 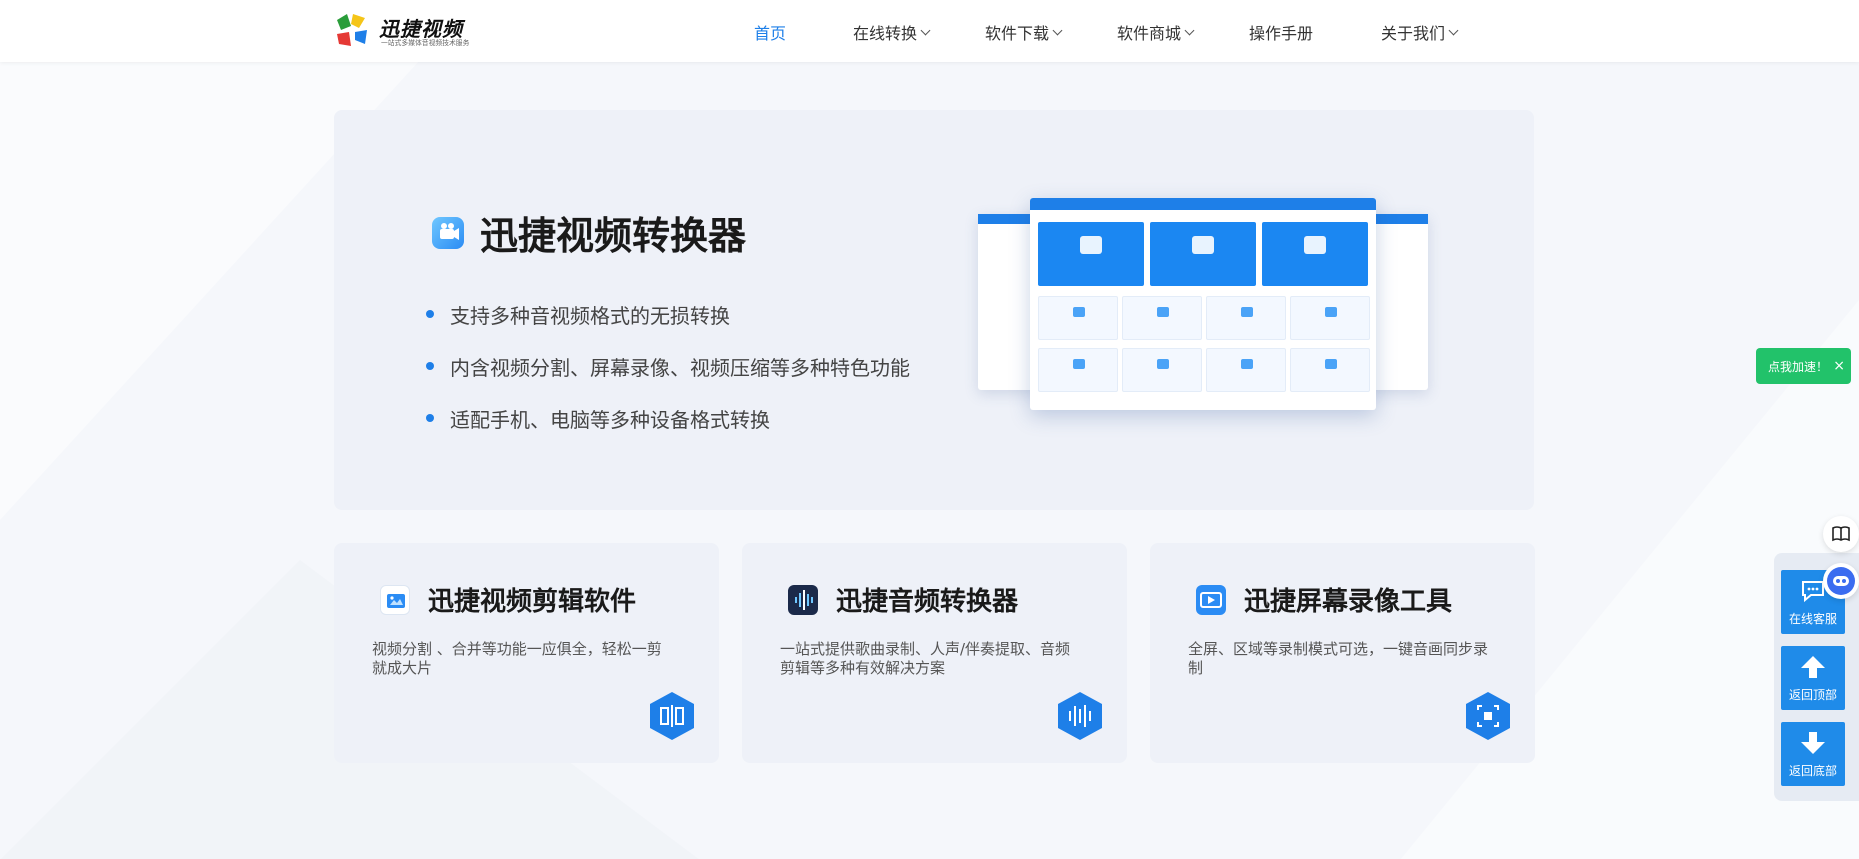 I want to click on back-to-bottom-button: 返回底部, so click(x=1813, y=754).